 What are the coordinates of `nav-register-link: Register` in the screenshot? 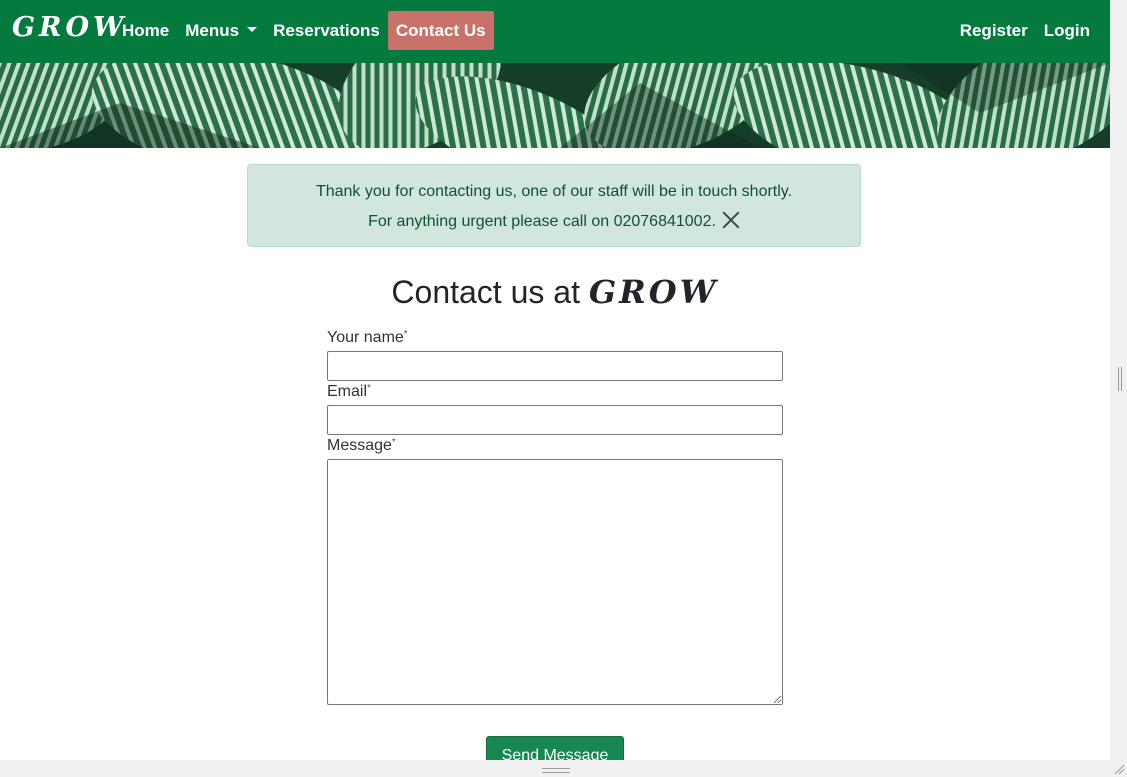 It's located at (994, 30).